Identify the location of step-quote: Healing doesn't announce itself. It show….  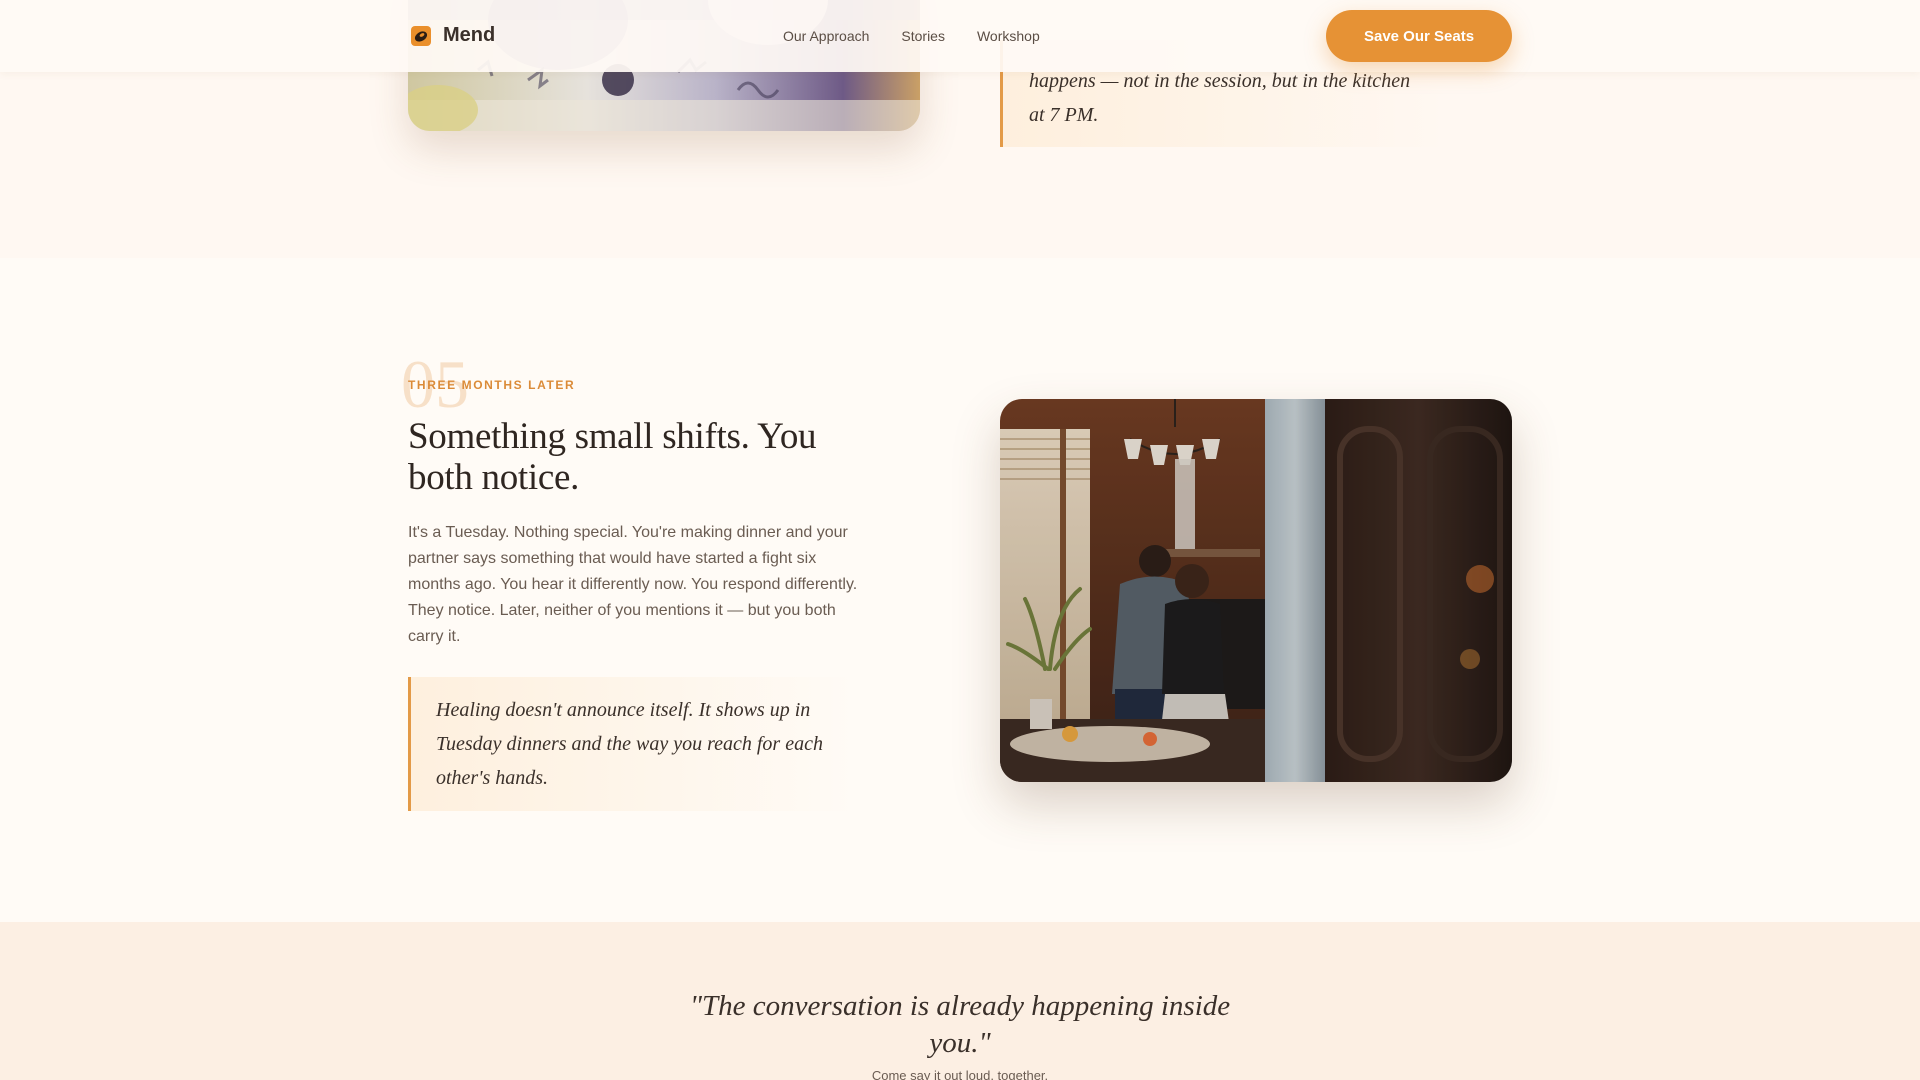
(633, 744).